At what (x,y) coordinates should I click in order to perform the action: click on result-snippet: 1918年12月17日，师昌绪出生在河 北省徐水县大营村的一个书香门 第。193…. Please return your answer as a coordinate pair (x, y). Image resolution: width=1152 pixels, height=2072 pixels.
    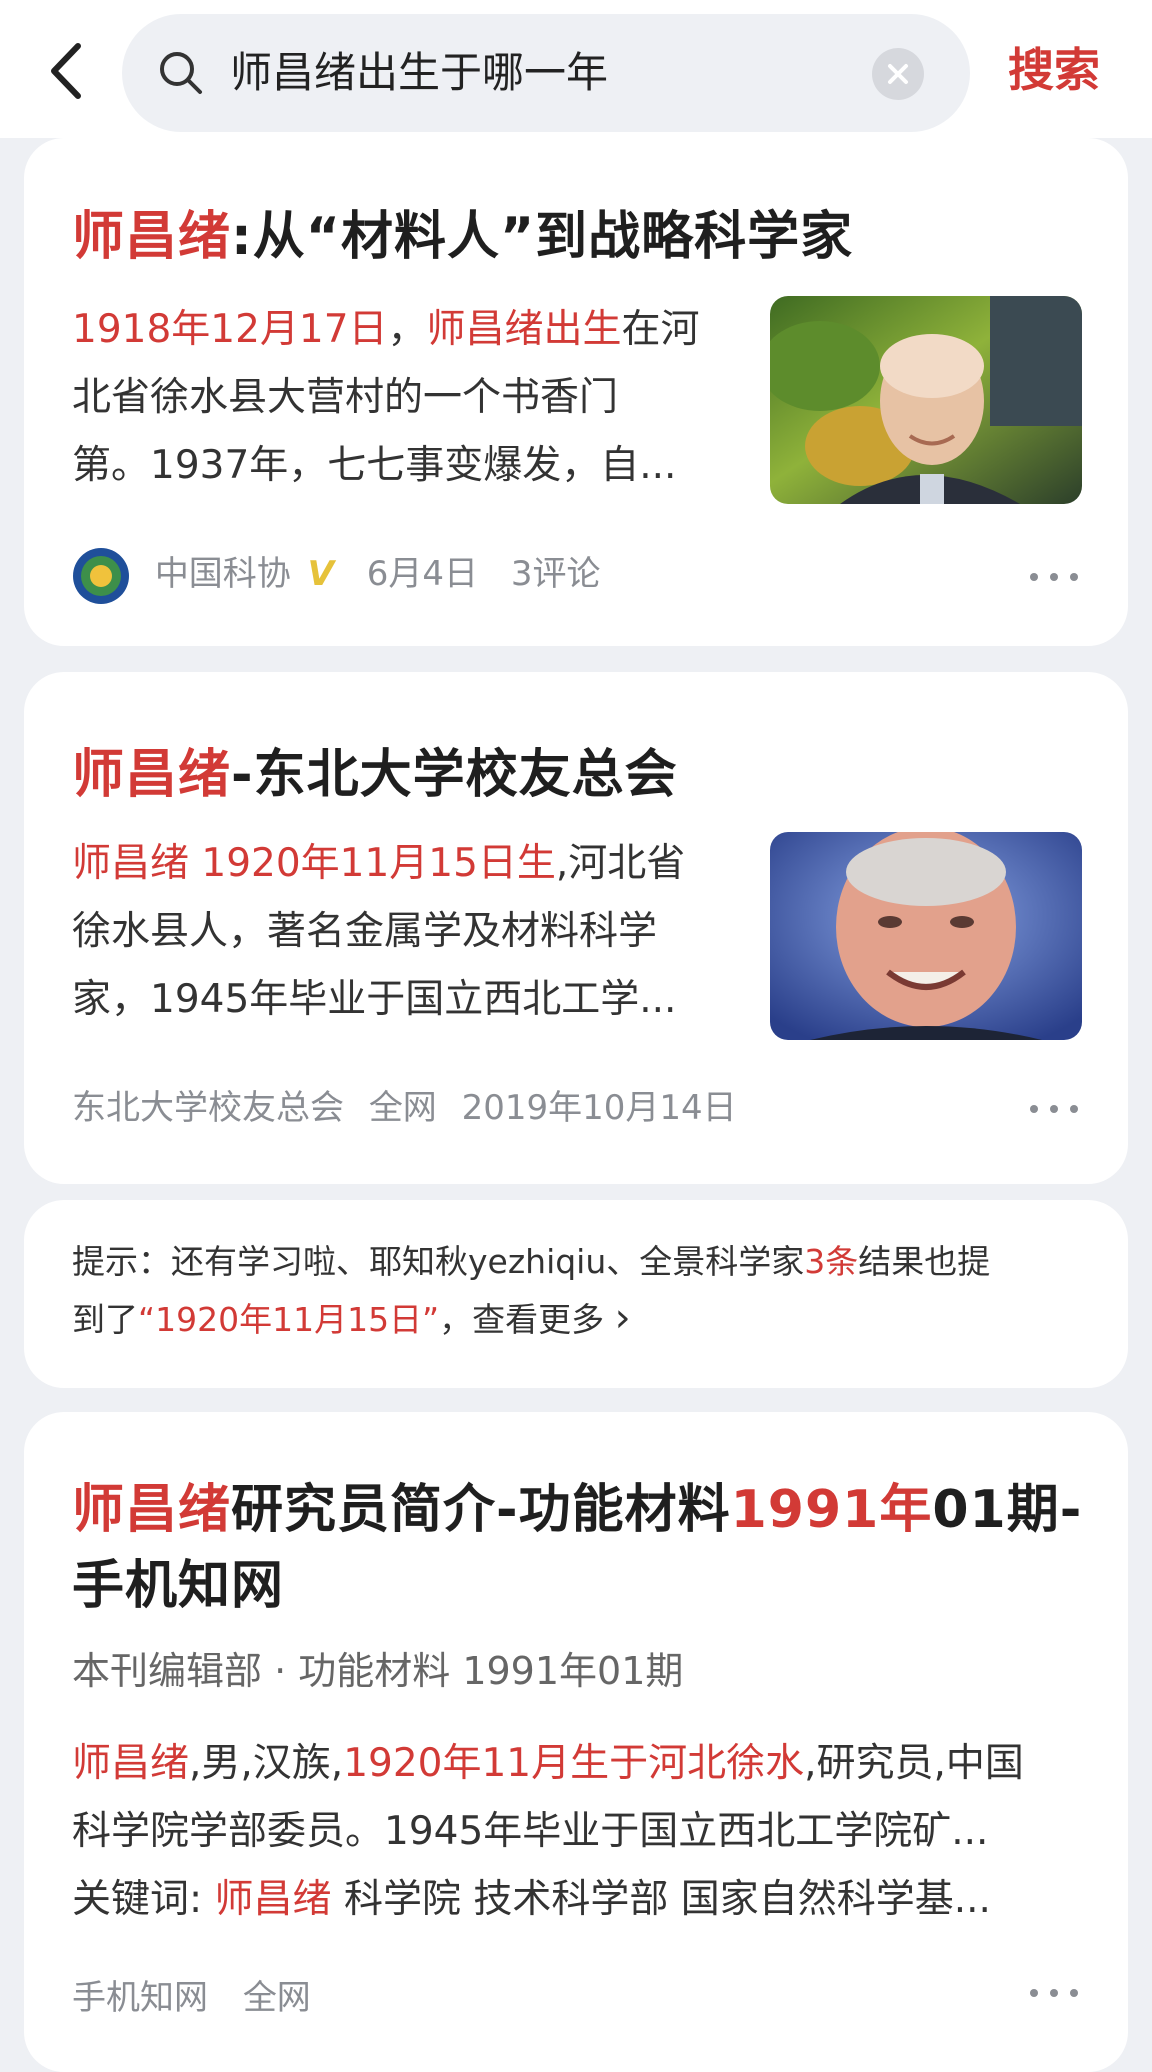
    Looking at the image, I should click on (386, 397).